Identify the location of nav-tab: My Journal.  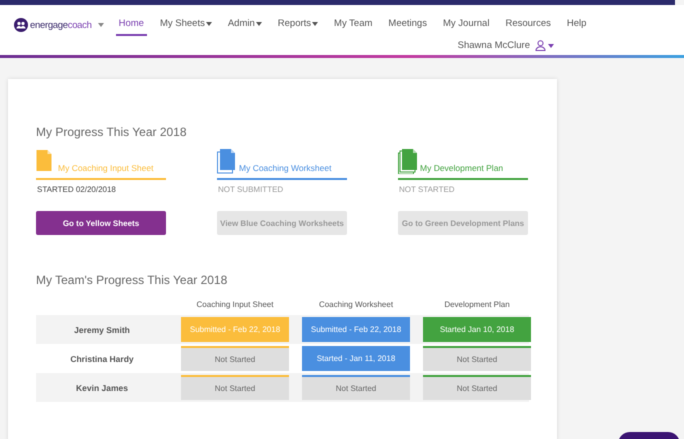
(466, 25).